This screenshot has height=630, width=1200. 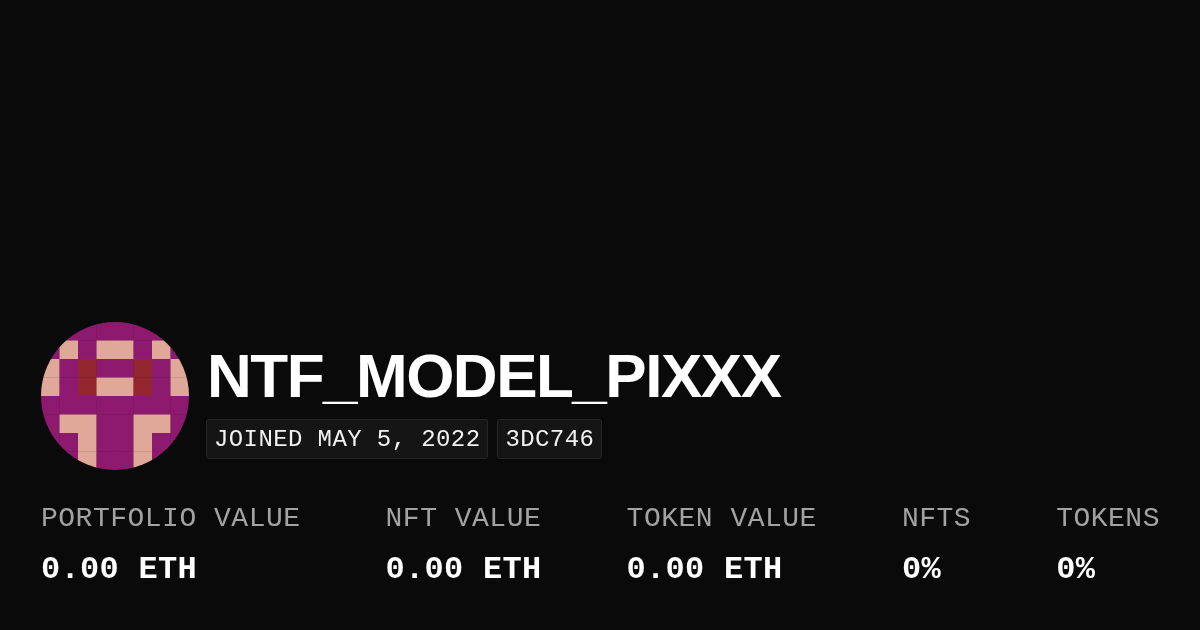 I want to click on stat-label: TOKEN VALUE, so click(x=721, y=519).